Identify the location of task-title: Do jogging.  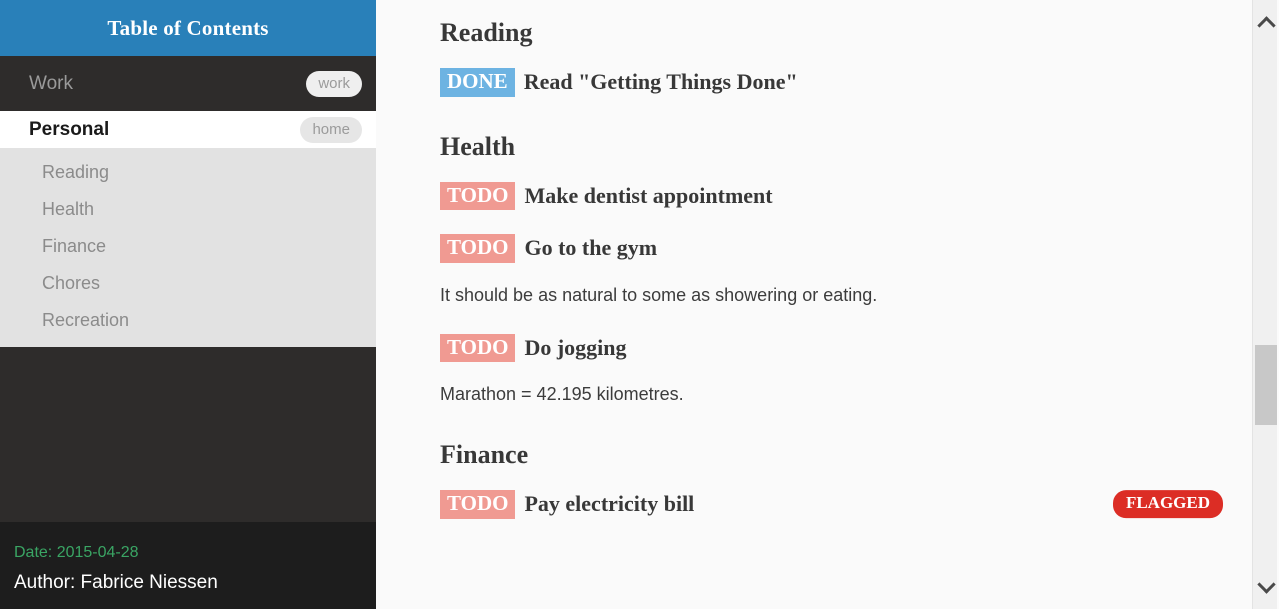
(575, 347).